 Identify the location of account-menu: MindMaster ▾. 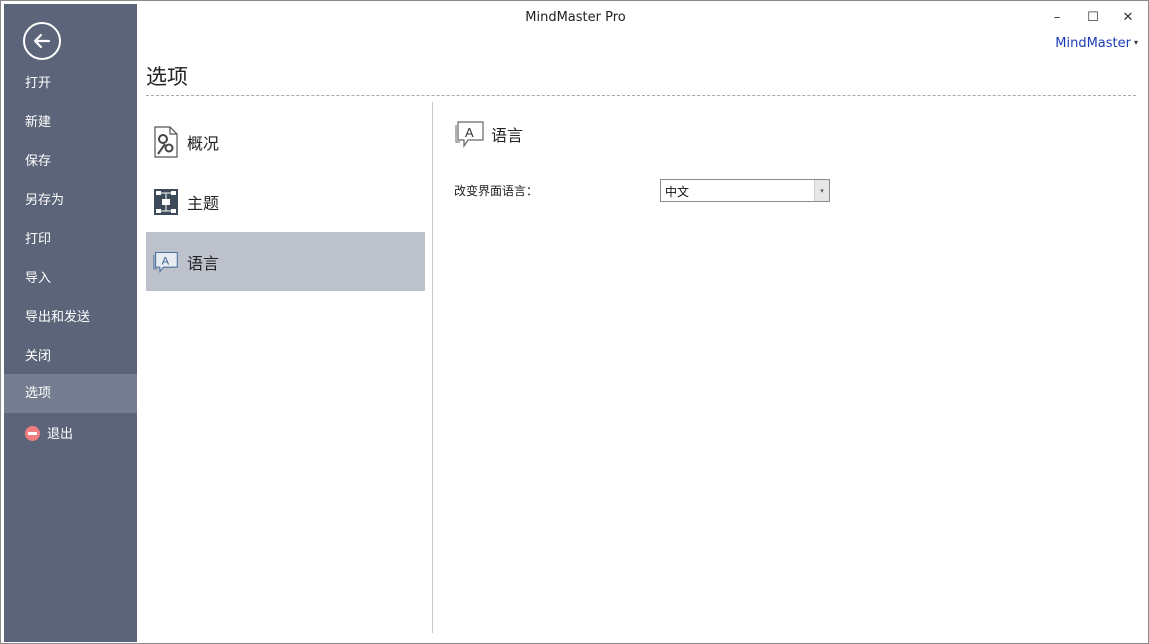
(1096, 43).